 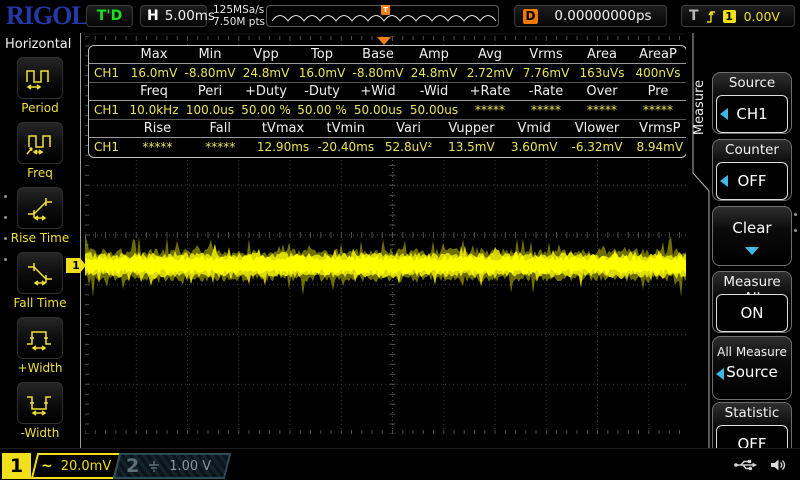 I want to click on trigger-info-box: T 1 0.00V, so click(x=738, y=16).